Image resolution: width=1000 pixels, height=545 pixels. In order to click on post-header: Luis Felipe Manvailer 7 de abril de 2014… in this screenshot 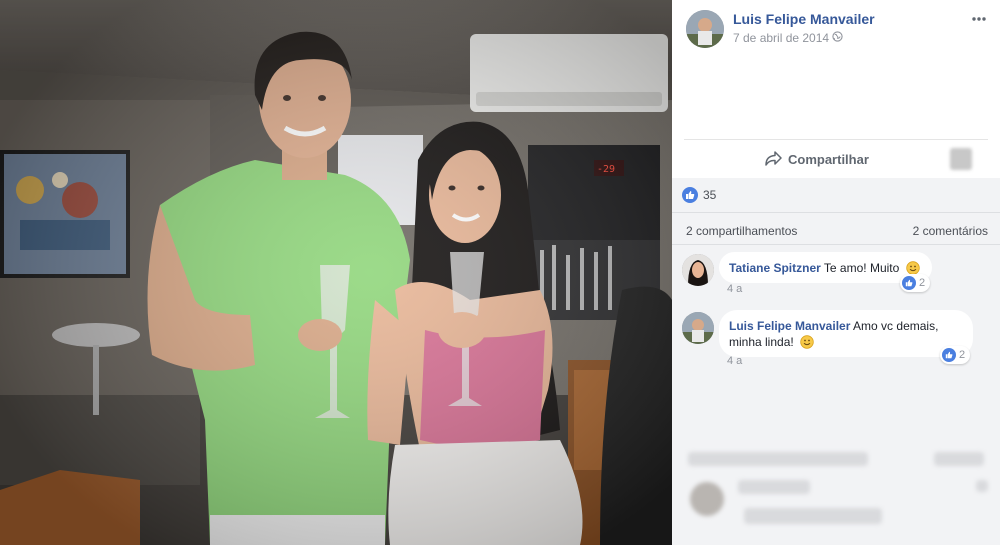, I will do `click(836, 30)`.